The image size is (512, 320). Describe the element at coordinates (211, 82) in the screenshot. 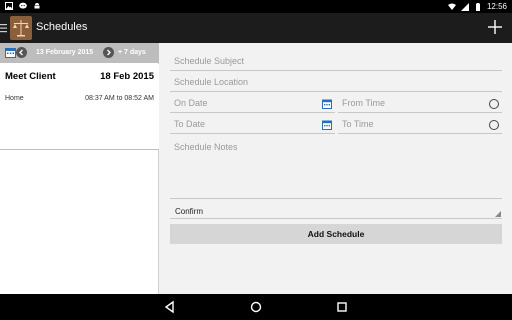

I see `schedule-location-placeholder: Schedule Location` at that location.